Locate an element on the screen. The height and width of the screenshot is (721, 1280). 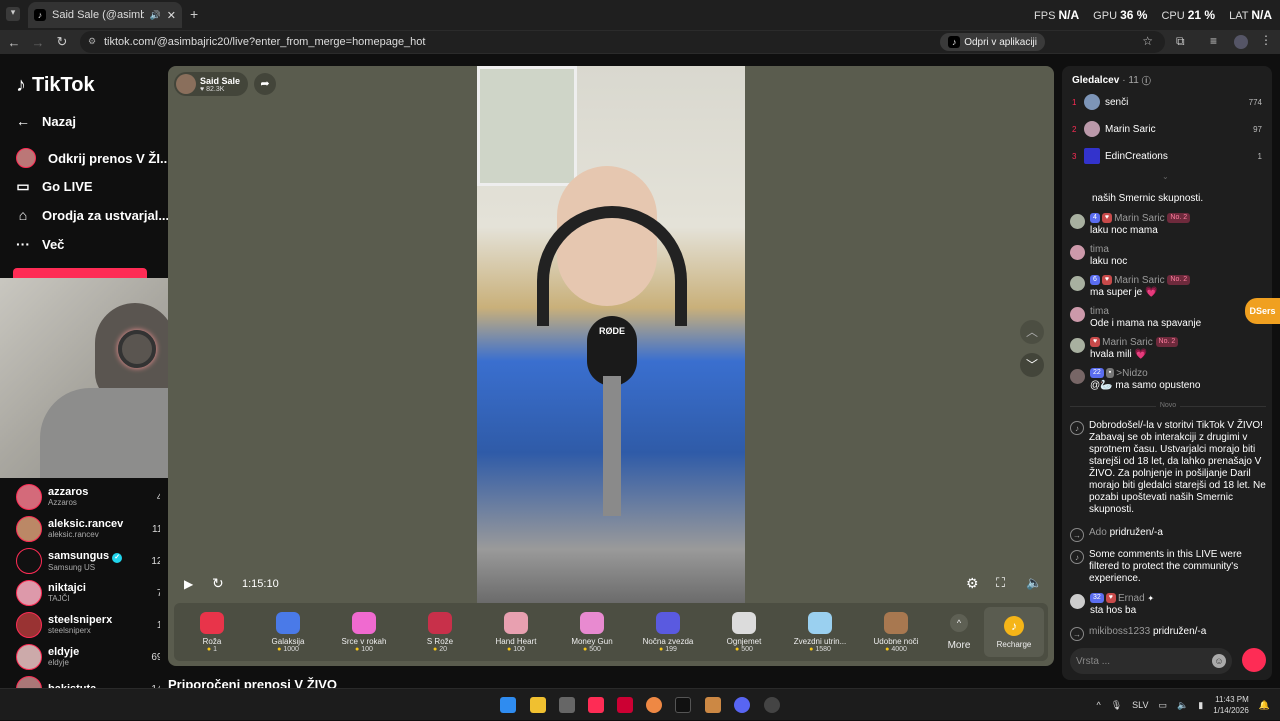
notification-bell-icon: 🔔 is located at coordinates (1264, 705).